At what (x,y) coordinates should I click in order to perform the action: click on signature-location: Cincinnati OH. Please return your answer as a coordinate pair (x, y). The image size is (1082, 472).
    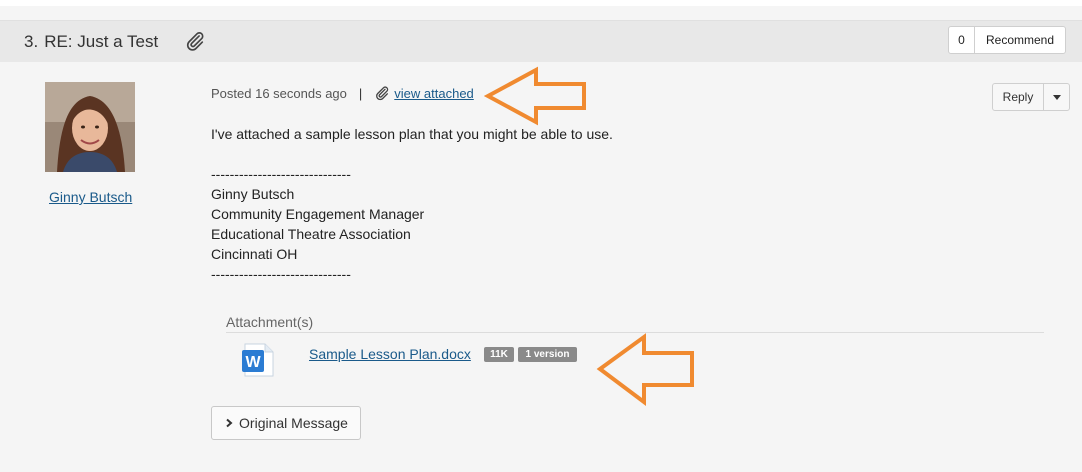
    Looking at the image, I should click on (254, 254).